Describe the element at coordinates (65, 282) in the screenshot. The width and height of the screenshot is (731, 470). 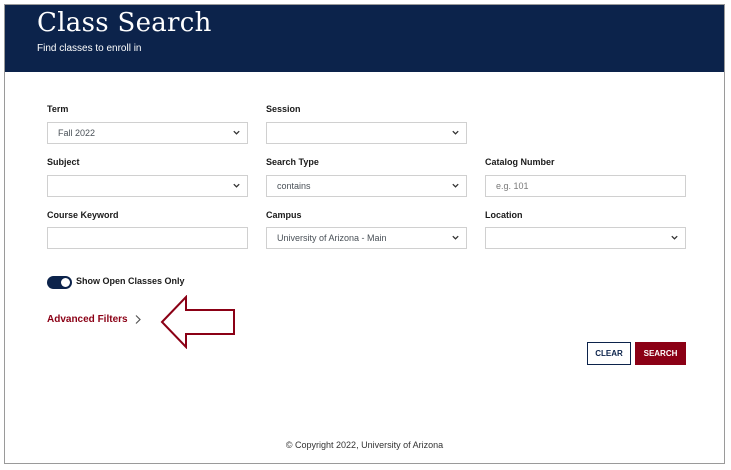
I see `toggle-knob` at that location.